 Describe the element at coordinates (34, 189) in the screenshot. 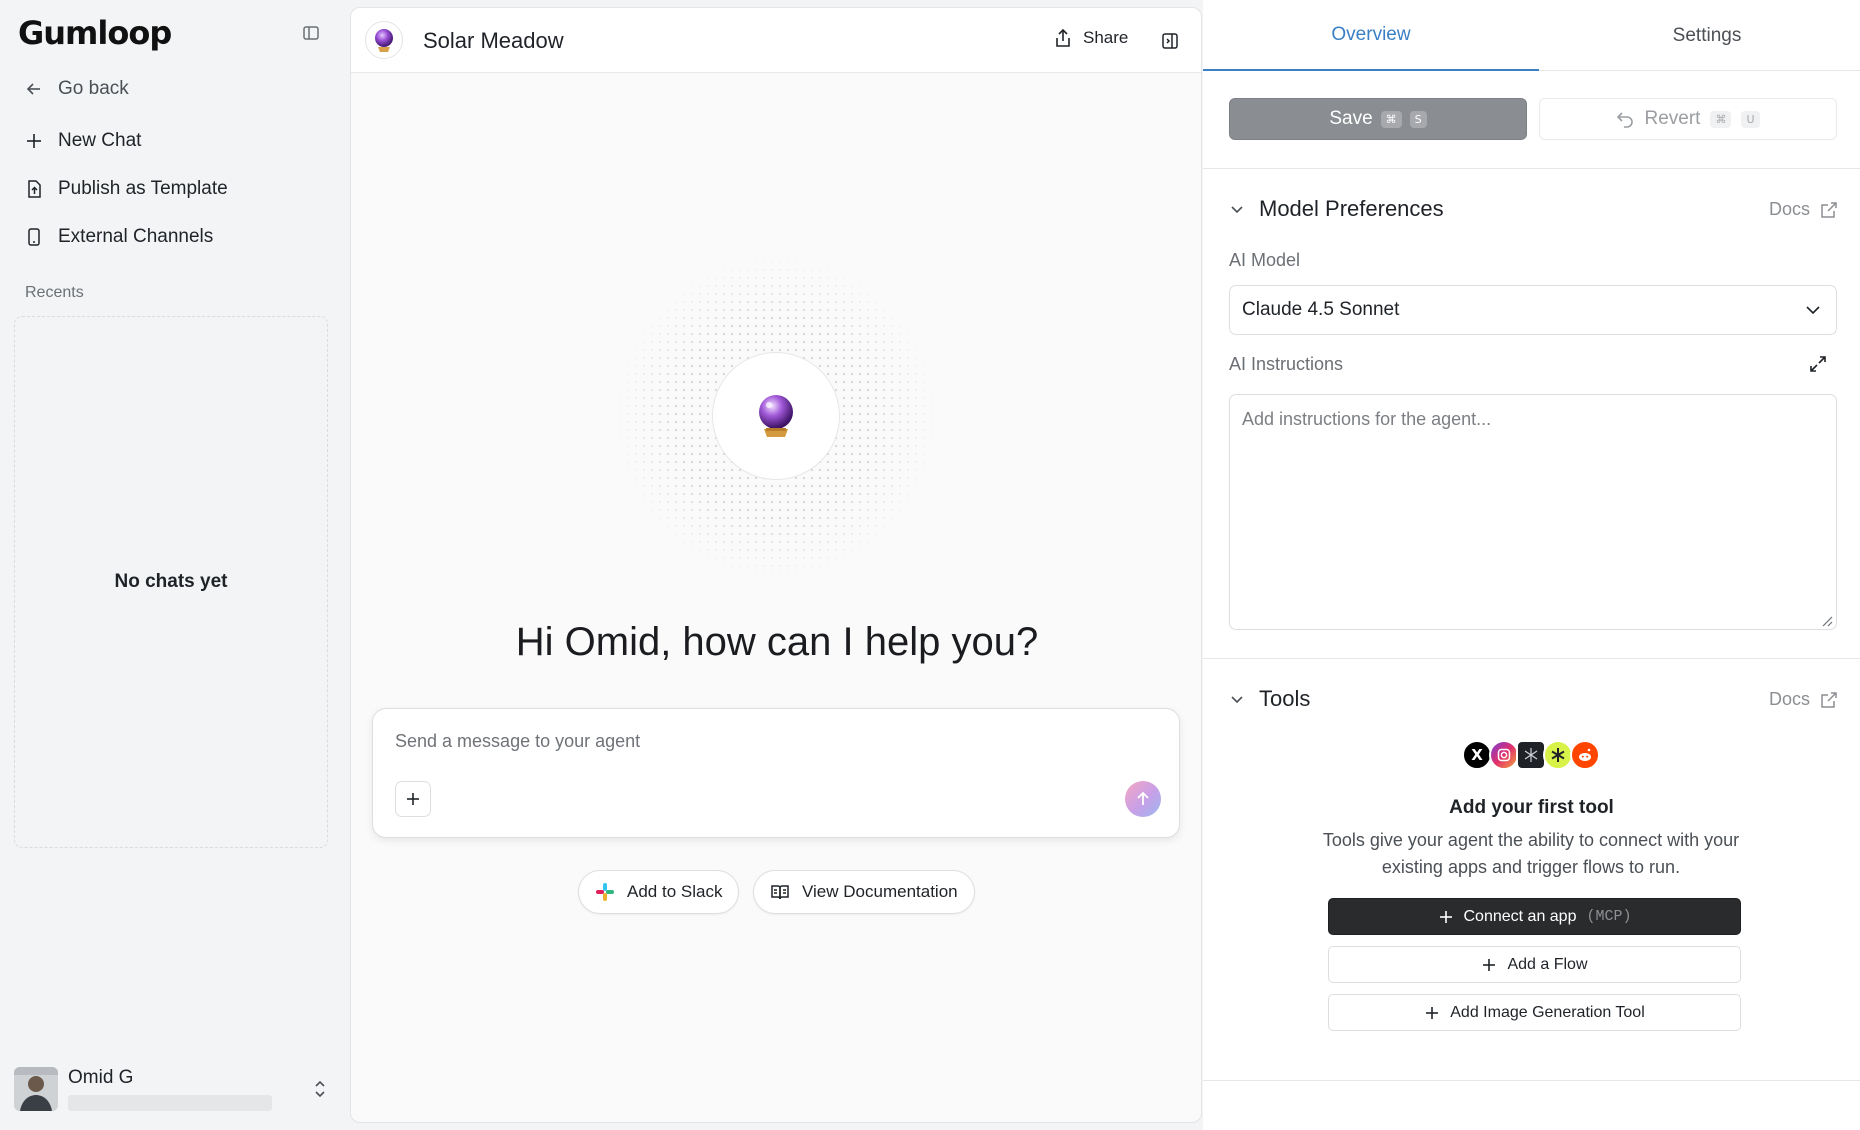

I see `file-upload-icon` at that location.